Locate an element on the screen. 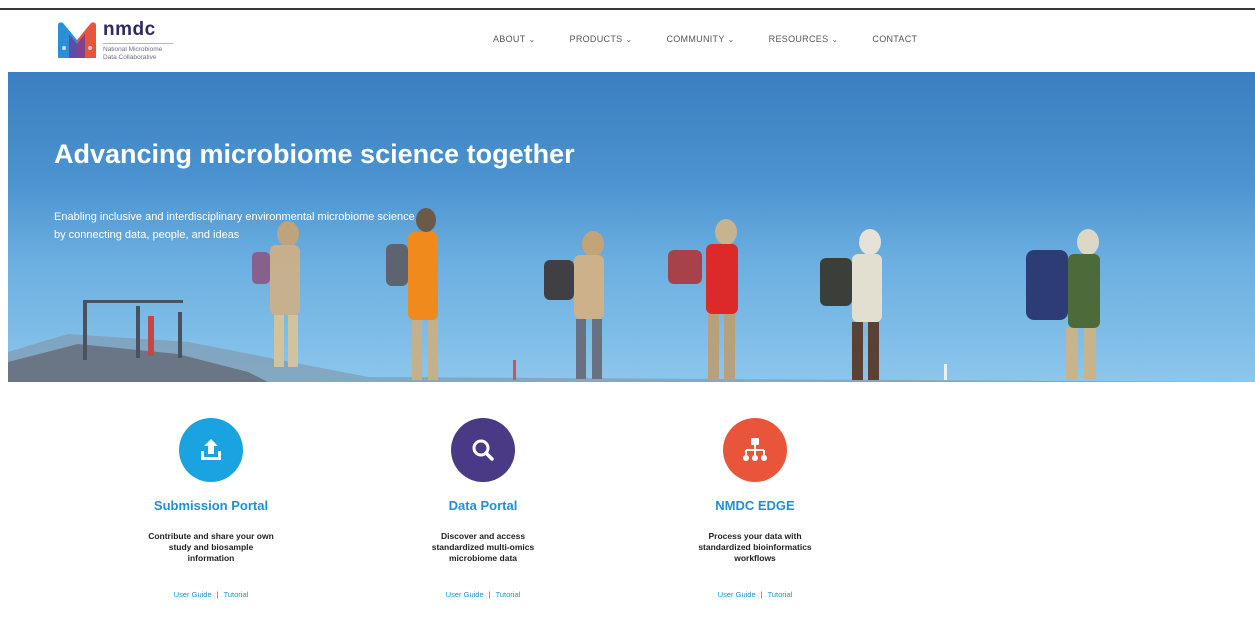 The width and height of the screenshot is (1255, 635). nmdc-logo-mark-icon is located at coordinates (77, 40).